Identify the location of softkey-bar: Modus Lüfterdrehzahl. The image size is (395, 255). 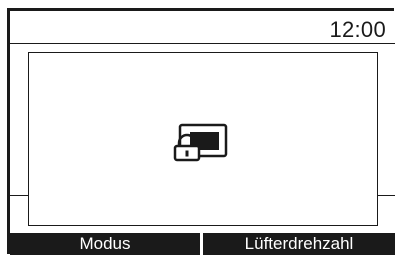
(202, 244).